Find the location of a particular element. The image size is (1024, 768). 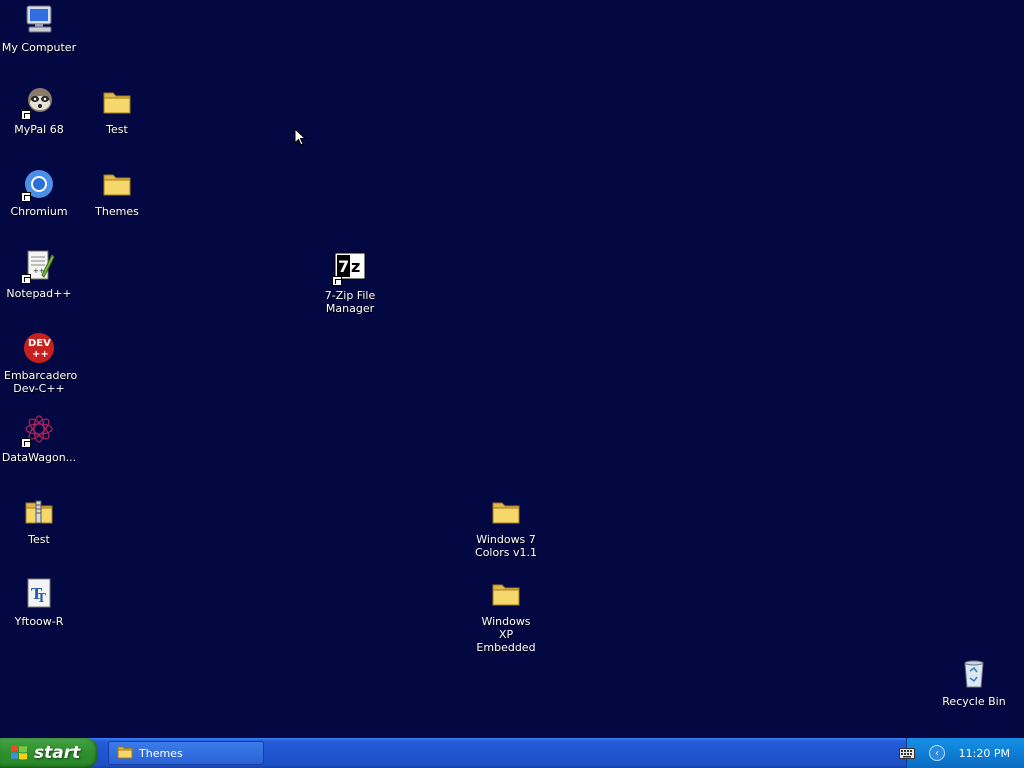

desktop-icon-test-zip: Test is located at coordinates (39, 520).